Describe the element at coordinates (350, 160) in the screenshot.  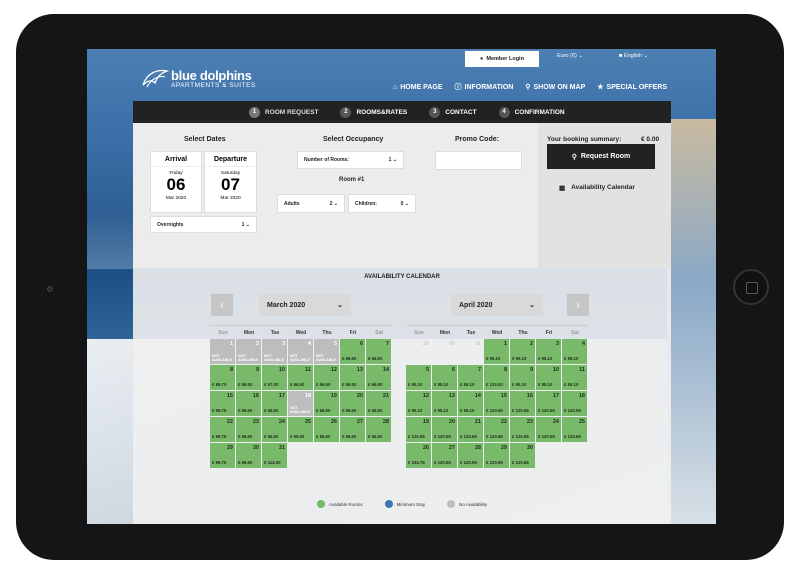
I see `rooms-select: Number of Rooms: 1 ⌄` at that location.